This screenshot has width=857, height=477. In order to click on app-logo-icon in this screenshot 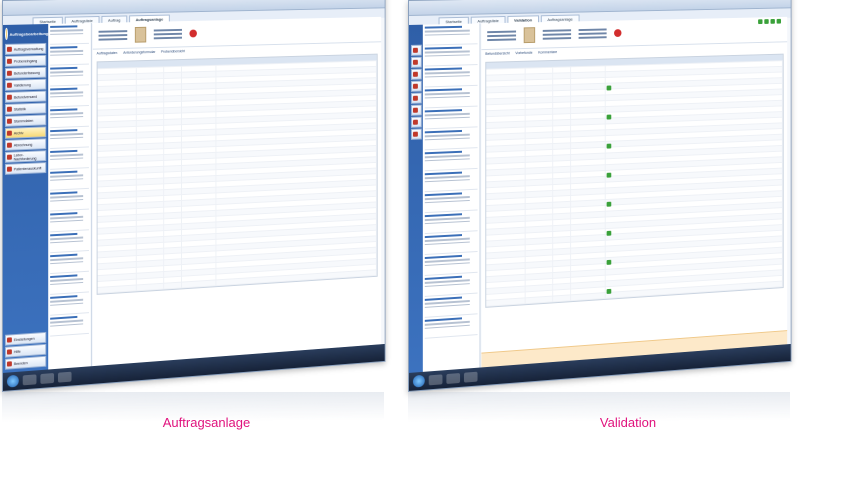, I will do `click(6, 33)`.